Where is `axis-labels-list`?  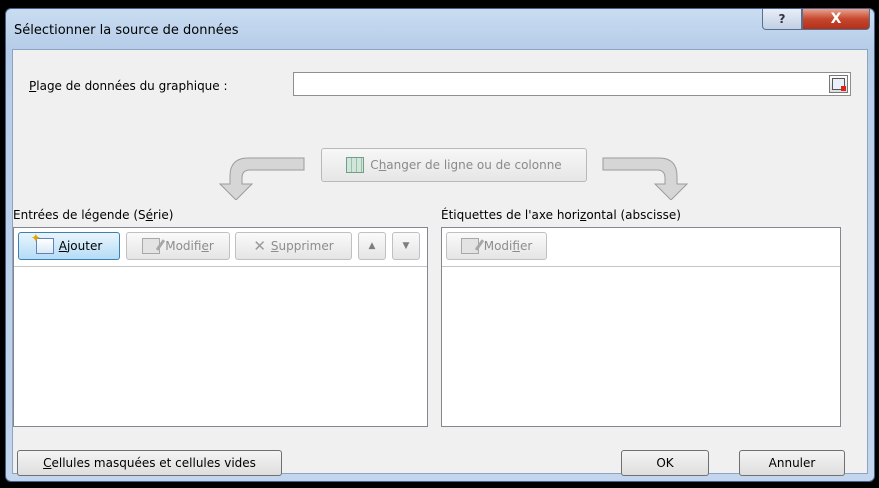
axis-labels-list is located at coordinates (641, 346).